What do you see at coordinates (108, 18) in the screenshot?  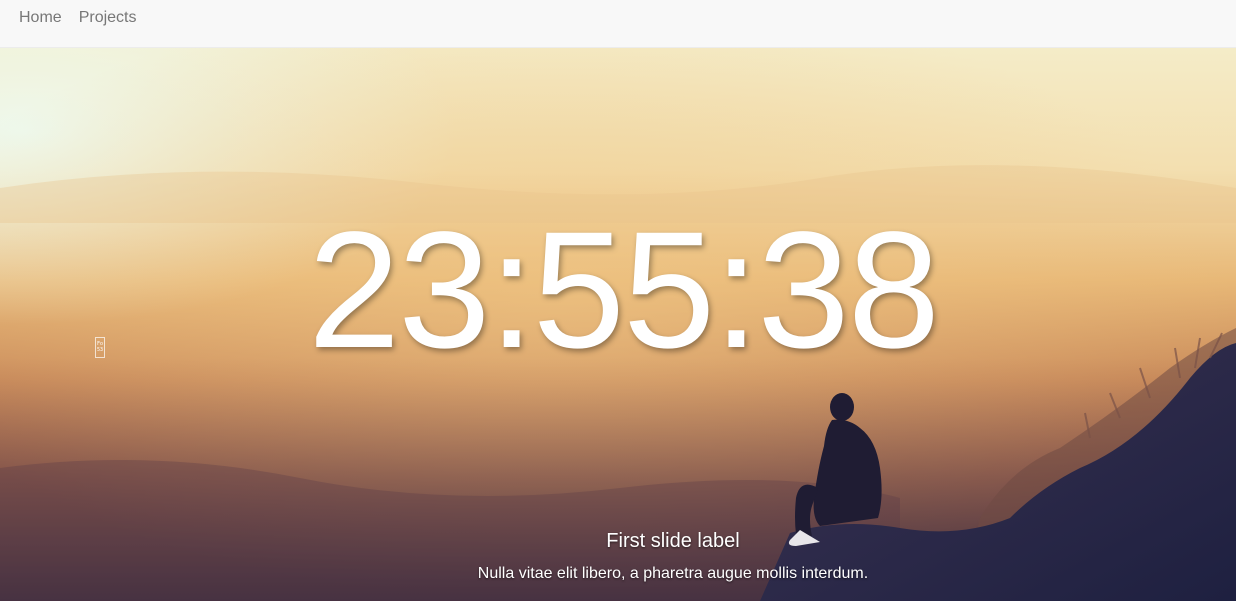 I see `nav-link-projects: Projects` at bounding box center [108, 18].